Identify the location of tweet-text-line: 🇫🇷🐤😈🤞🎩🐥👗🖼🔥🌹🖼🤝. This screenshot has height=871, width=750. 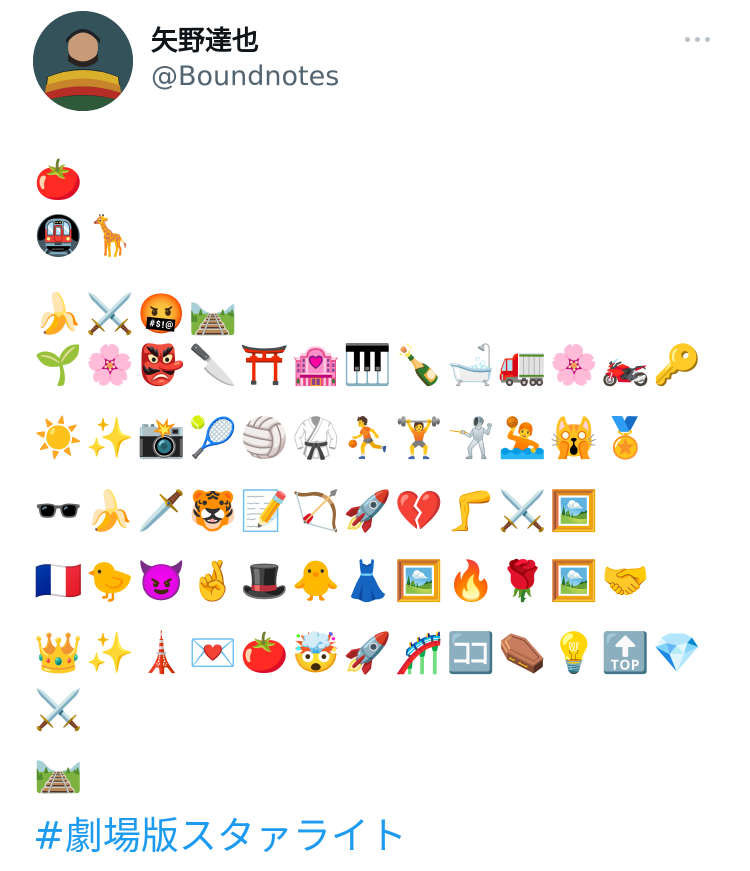
(343, 581).